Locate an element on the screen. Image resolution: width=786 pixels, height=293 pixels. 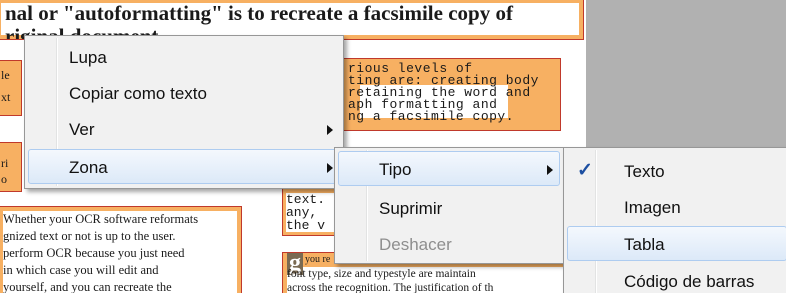
menu-item-suprimir: Suprimir is located at coordinates (449, 207).